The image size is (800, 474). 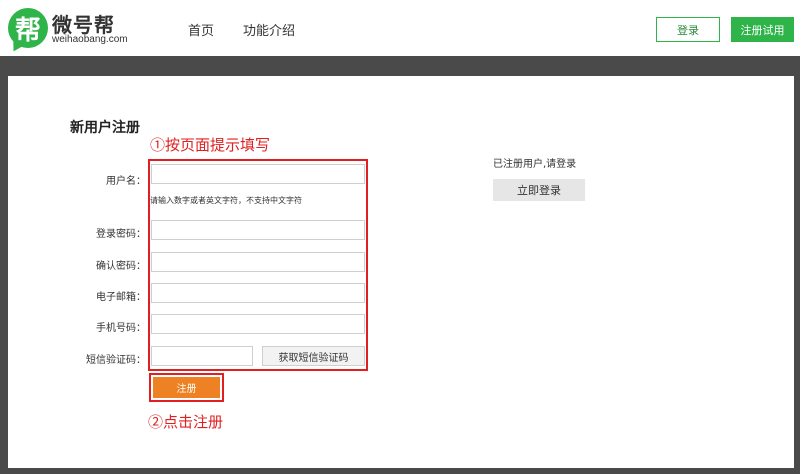 I want to click on header-register-trial-button: 注册试用, so click(x=762, y=29).